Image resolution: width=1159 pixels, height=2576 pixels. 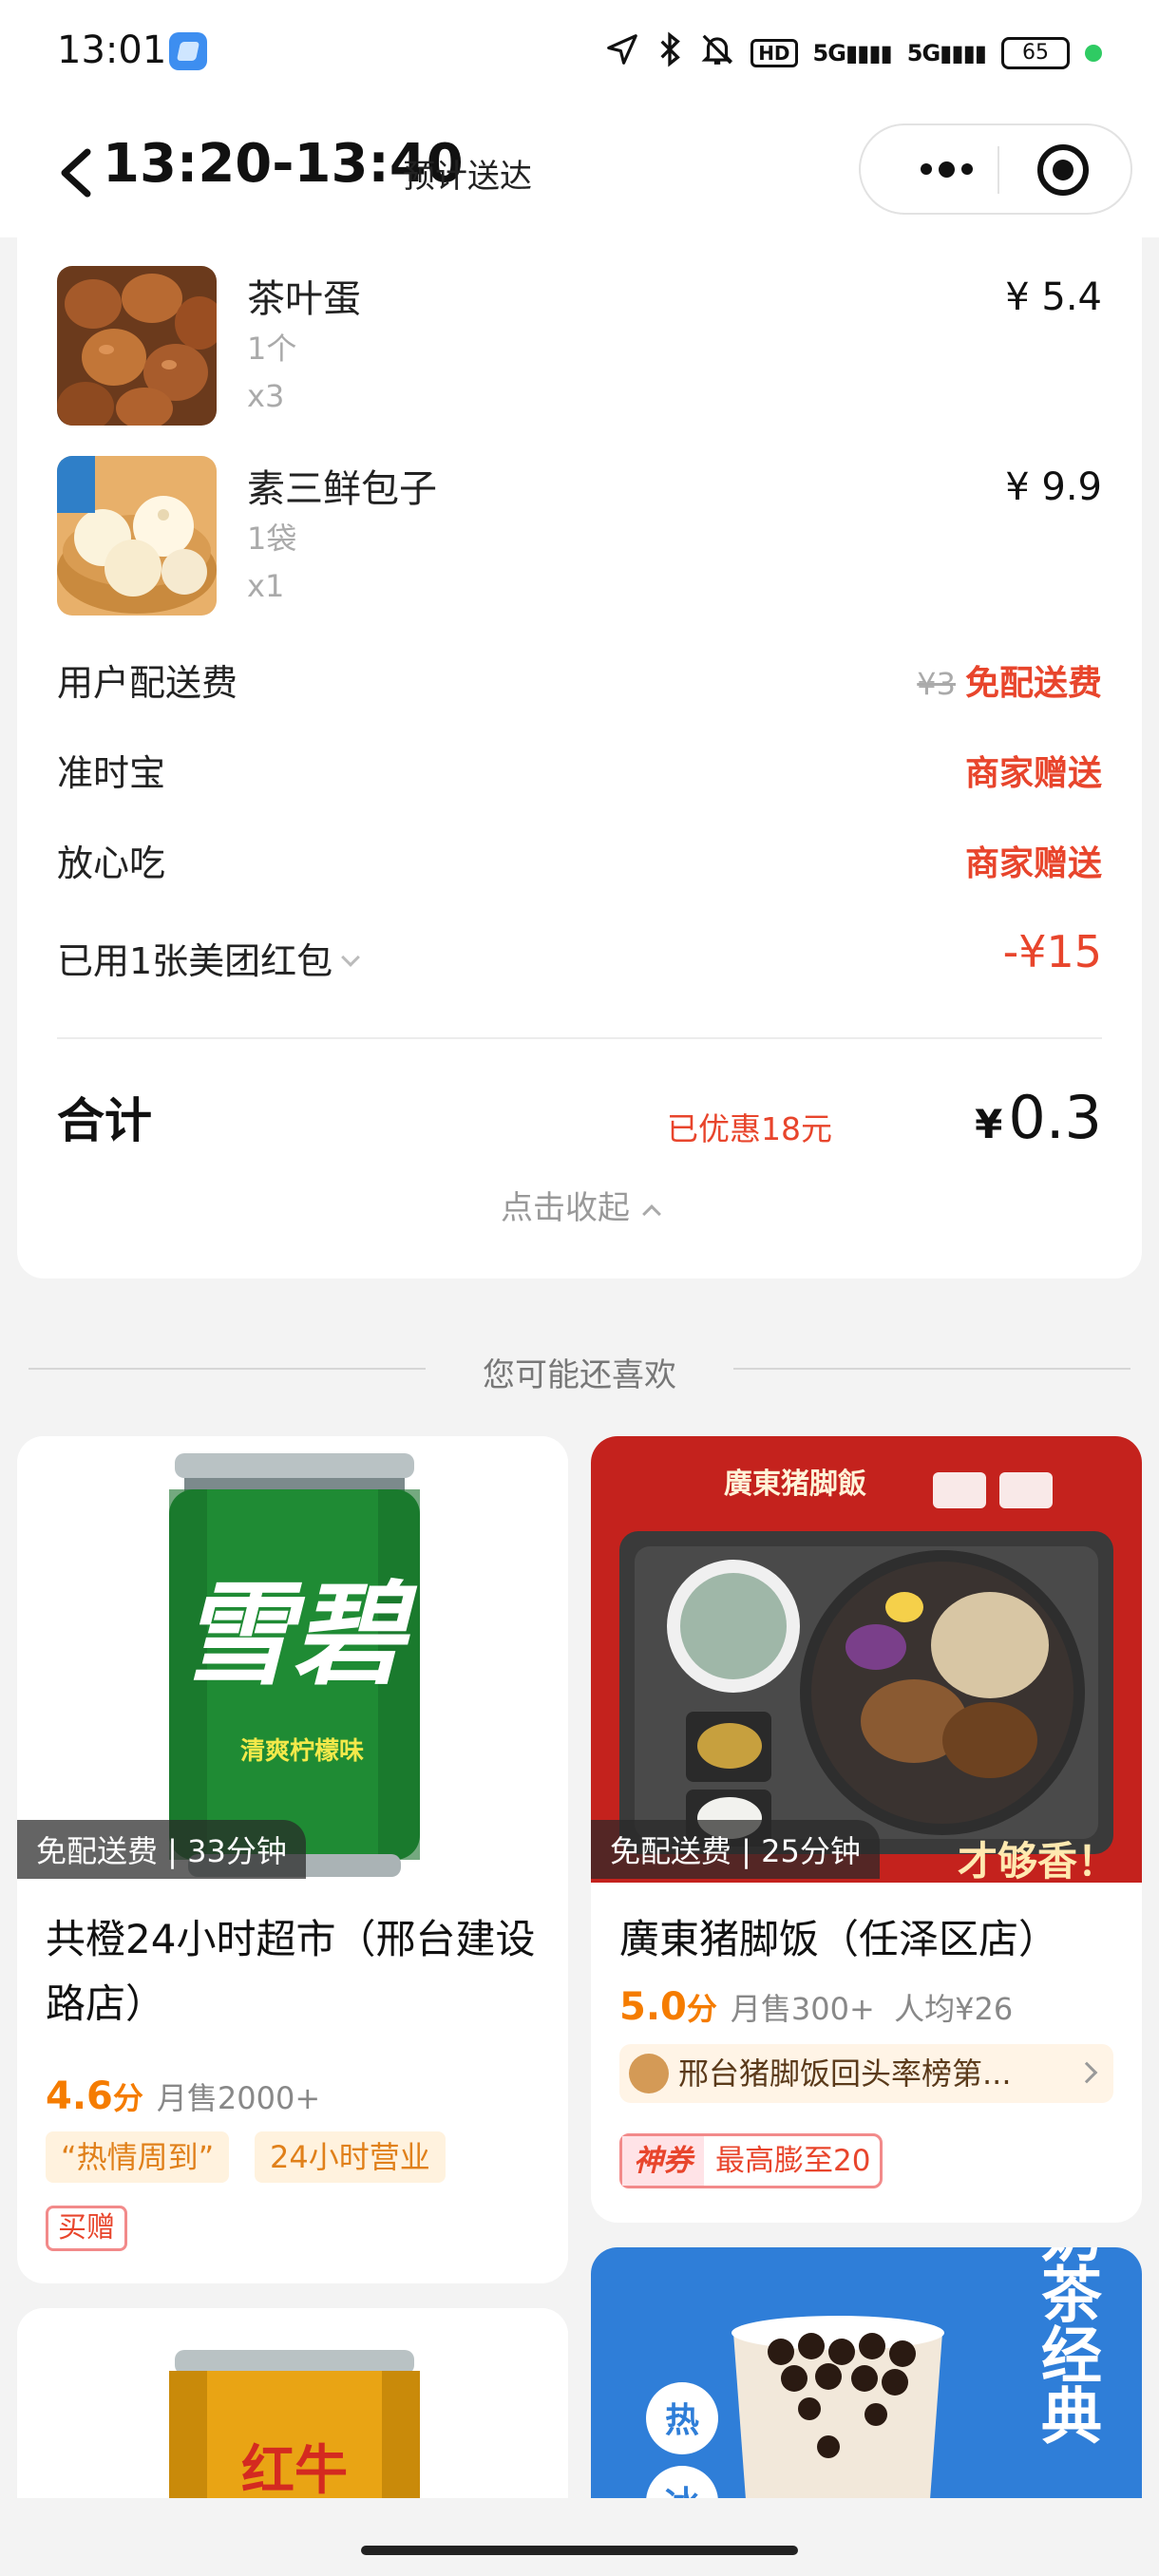 What do you see at coordinates (1038, 1117) in the screenshot?
I see `total-amount: ¥0.3` at bounding box center [1038, 1117].